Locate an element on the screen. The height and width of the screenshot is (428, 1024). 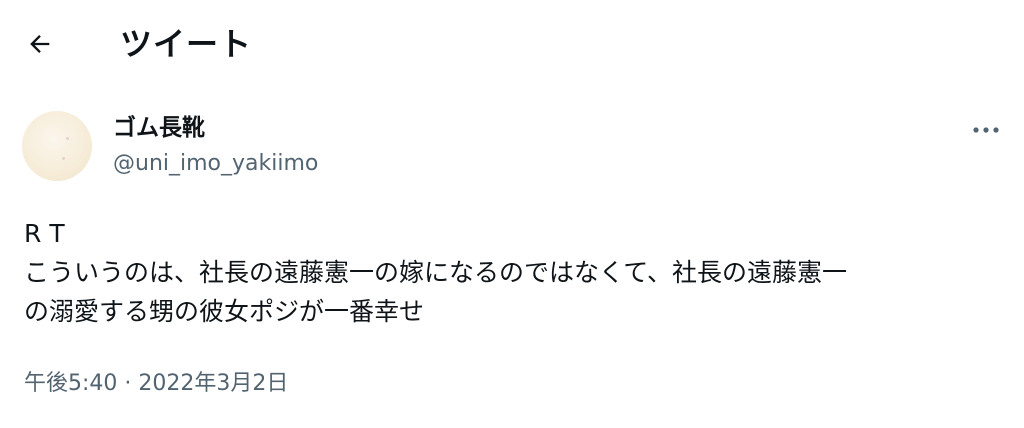
more-options-button is located at coordinates (986, 130).